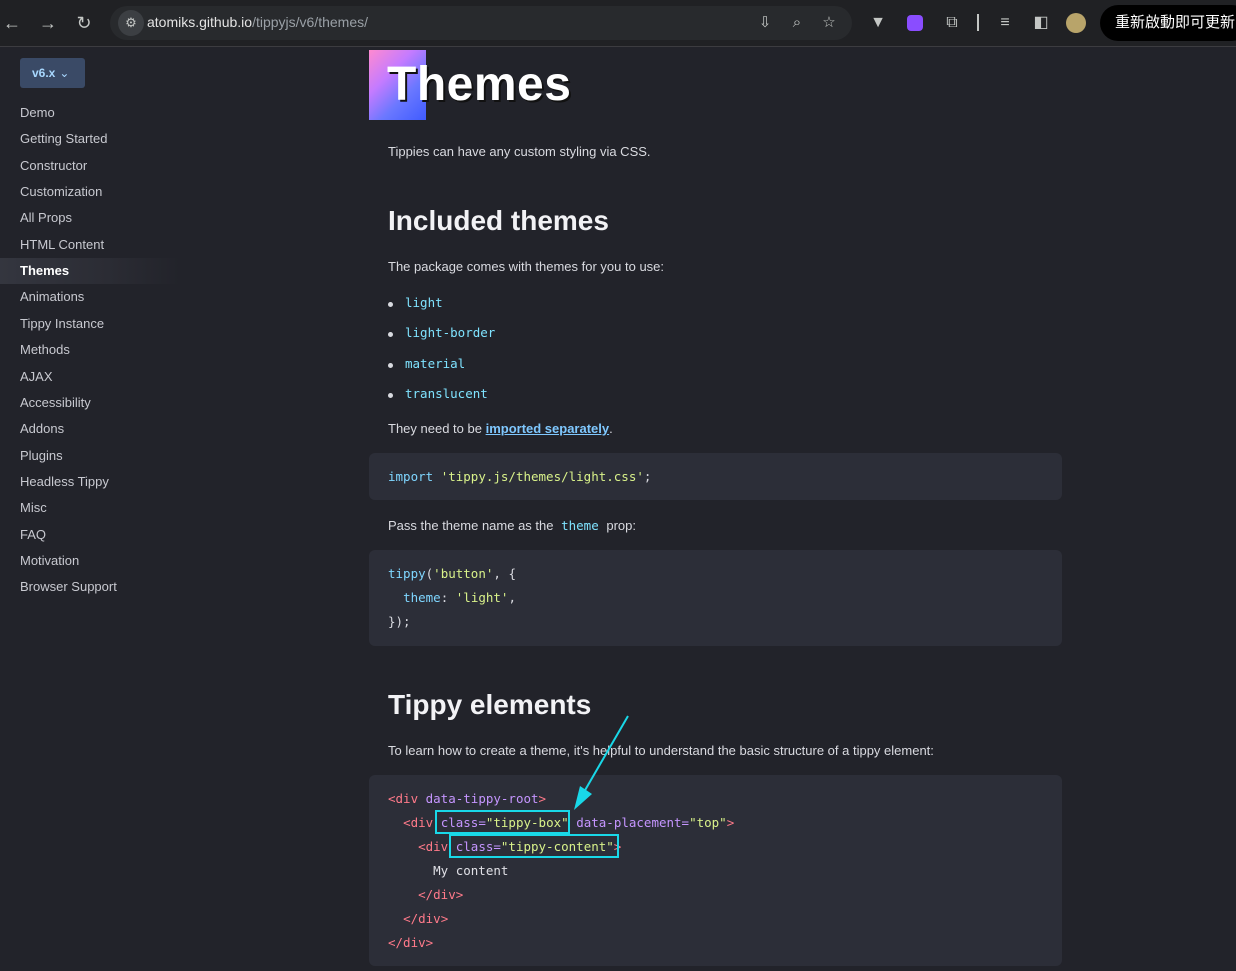 Image resolution: width=1236 pixels, height=971 pixels. I want to click on media-queue-icon: ≡, so click(1005, 23).